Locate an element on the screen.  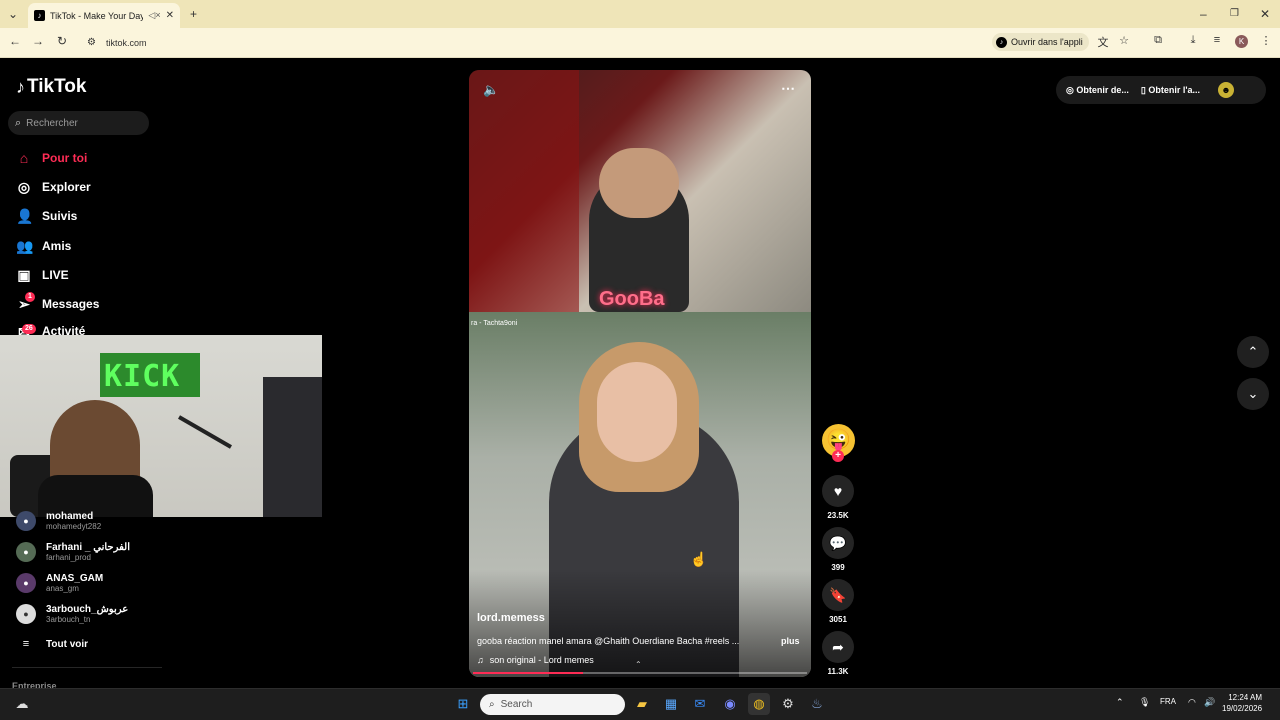
tray-overflow-icon: ⌃ is located at coordinates (1120, 702).